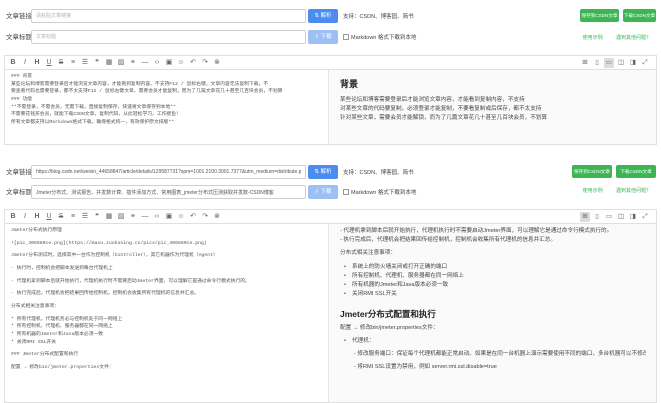 This screenshot has height=403, width=661. I want to click on source-line: ### 背景, so click(22, 76).